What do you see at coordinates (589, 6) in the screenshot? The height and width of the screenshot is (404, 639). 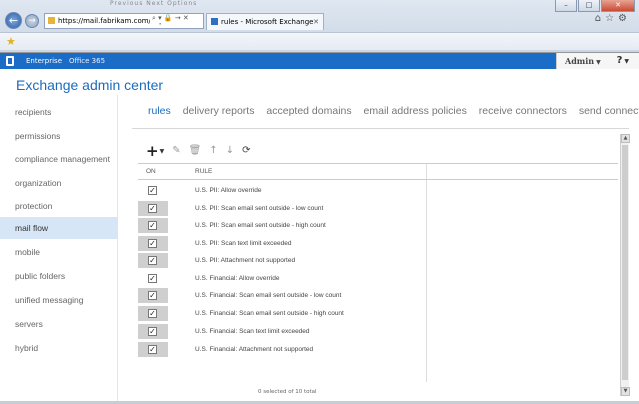 I see `maximize-button: □` at bounding box center [589, 6].